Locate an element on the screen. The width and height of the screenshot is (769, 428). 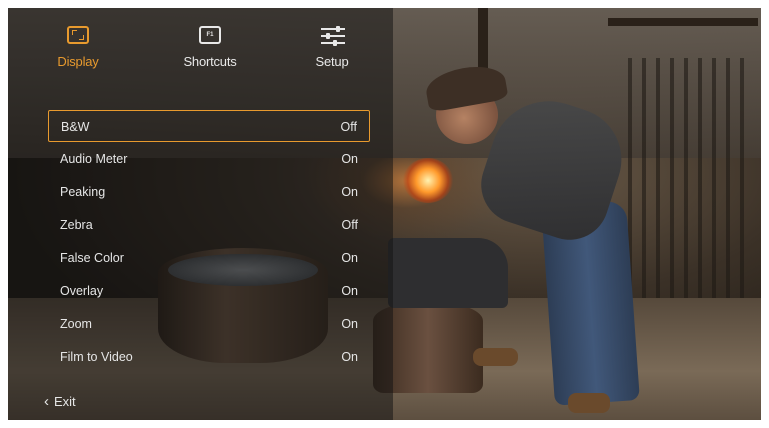
setting-row-overlay: Overlay On is located at coordinates (209, 291).